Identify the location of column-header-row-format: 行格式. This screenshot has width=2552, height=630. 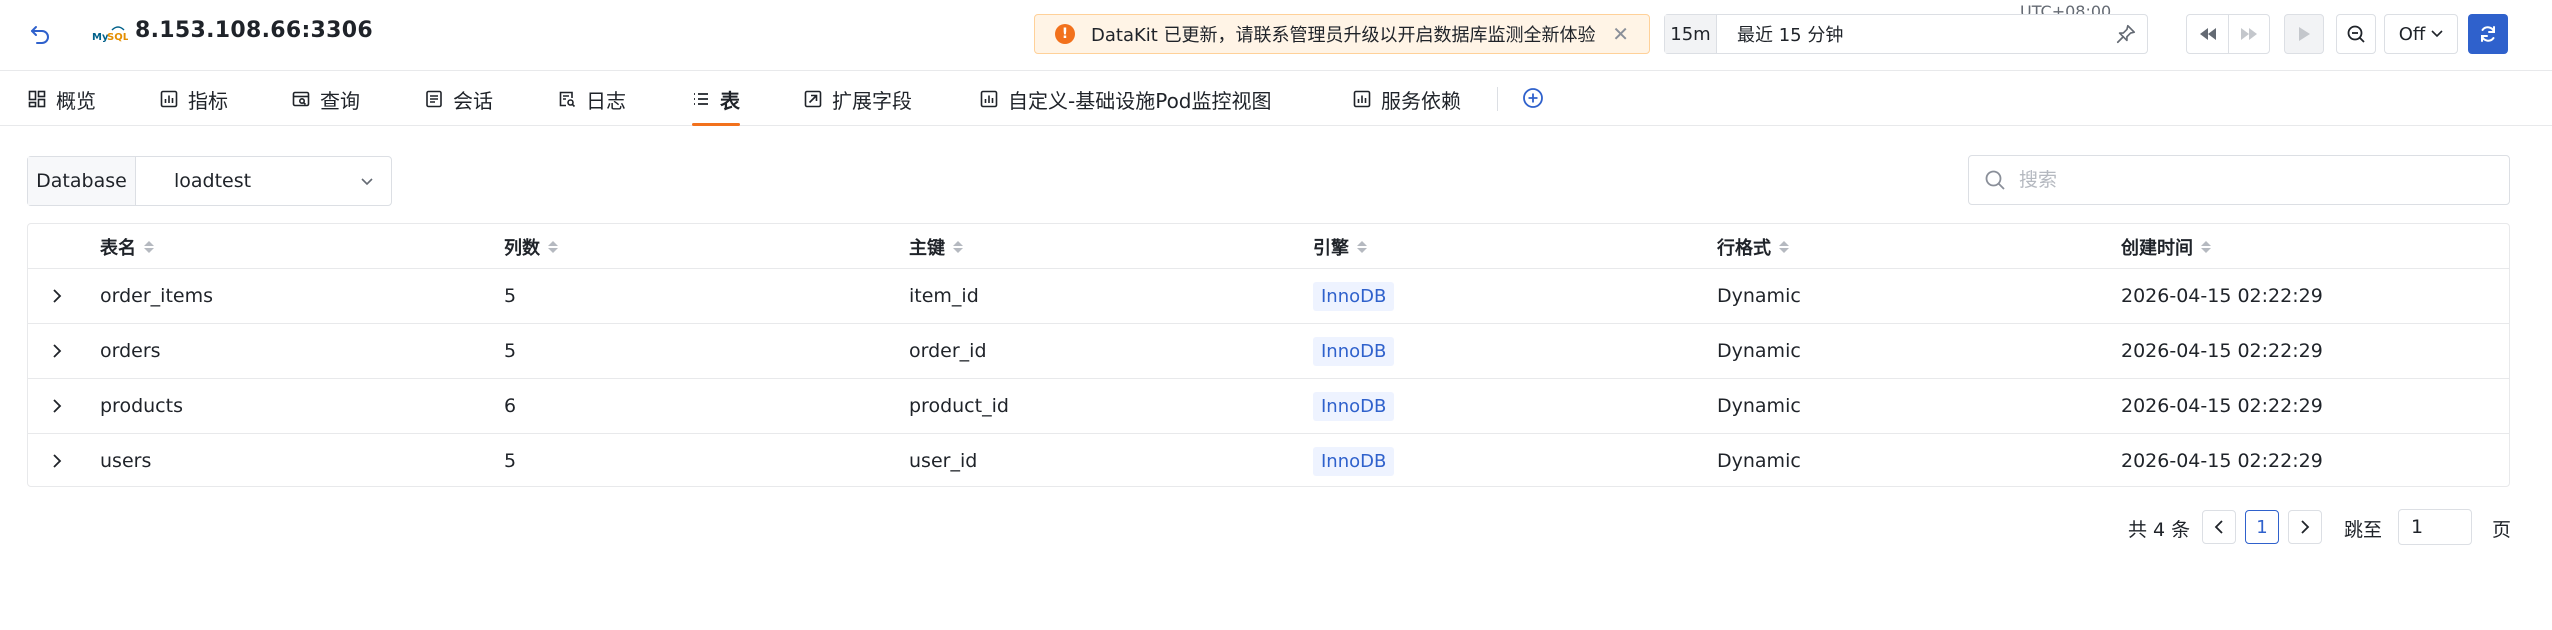
(1753, 246).